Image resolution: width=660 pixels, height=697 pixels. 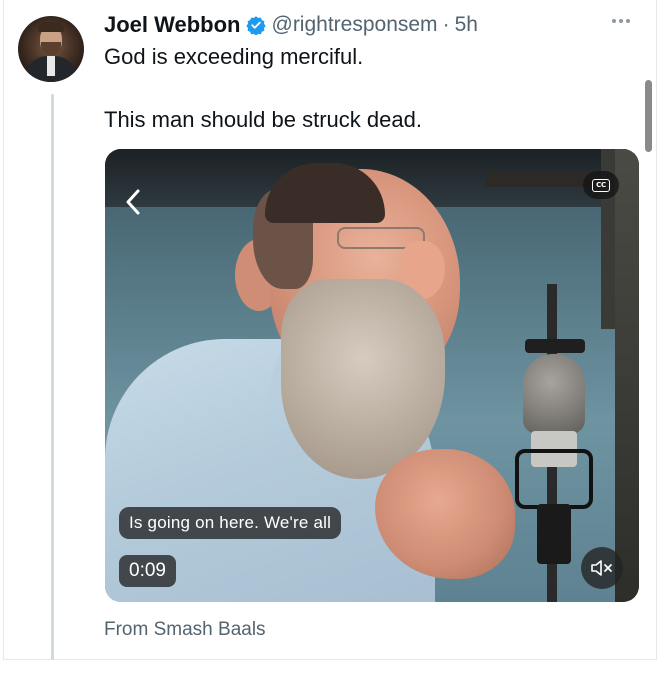 I want to click on avatar-shirt, so click(x=51, y=66).